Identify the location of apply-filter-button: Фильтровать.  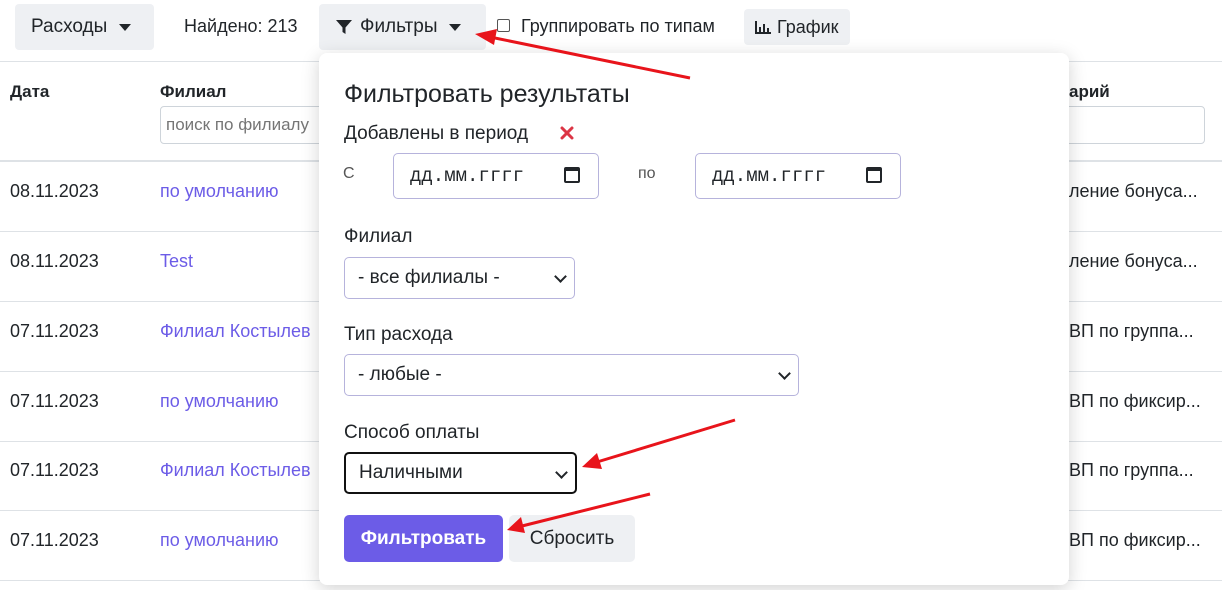
(423, 538).